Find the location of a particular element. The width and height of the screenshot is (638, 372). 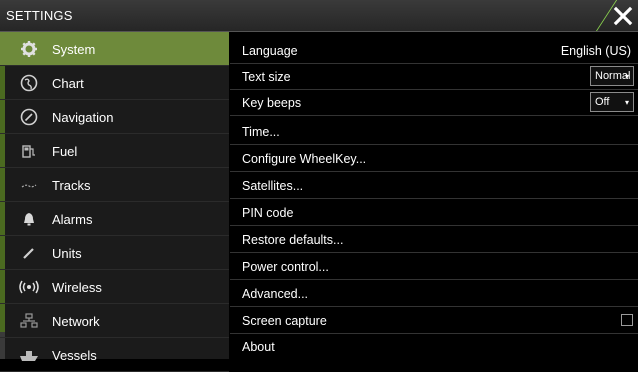

bell-icon is located at coordinates (29, 219).